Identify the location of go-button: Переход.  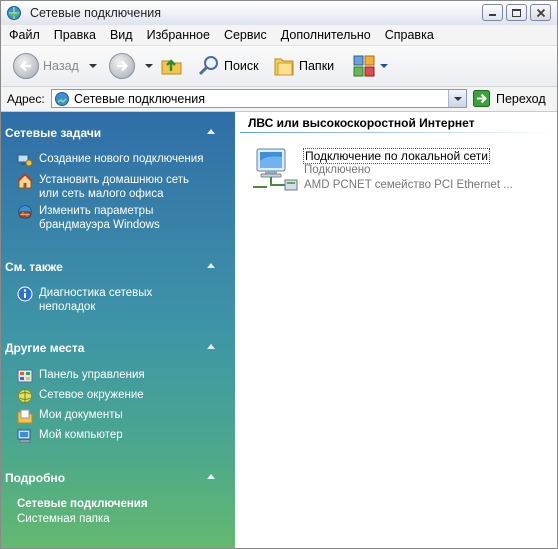
(509, 98).